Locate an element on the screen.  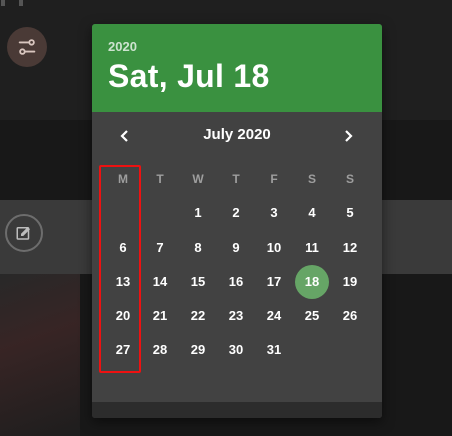
day-cell: 22 is located at coordinates (198, 316).